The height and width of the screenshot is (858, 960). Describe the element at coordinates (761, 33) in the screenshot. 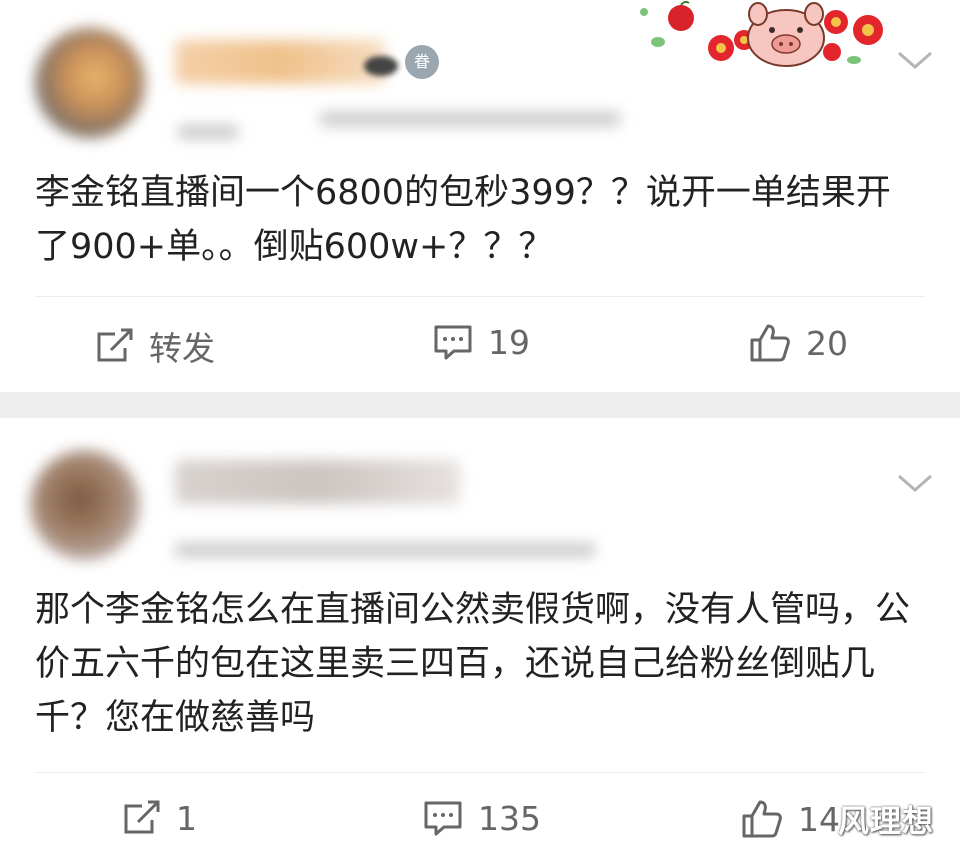

I see `pig-sticker-icon` at that location.